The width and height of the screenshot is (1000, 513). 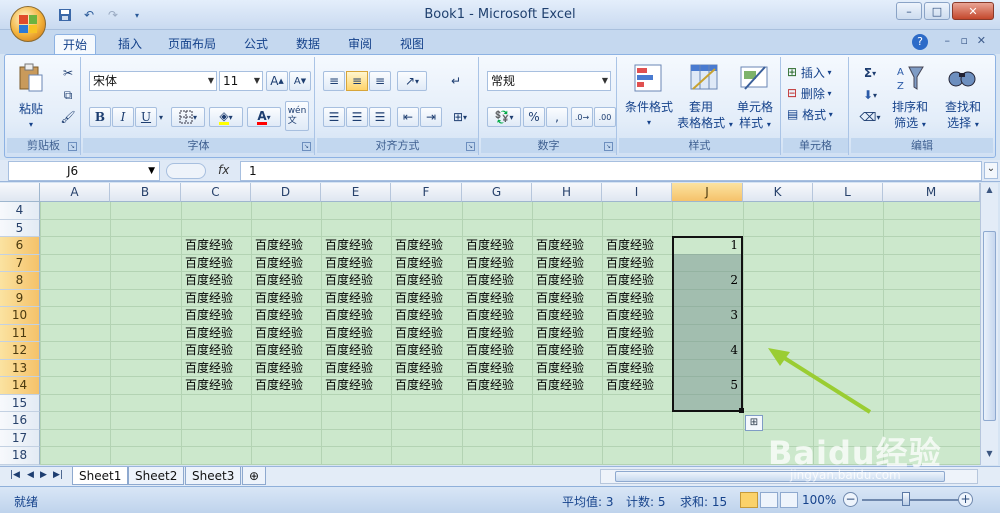 What do you see at coordinates (58, 475) in the screenshot?
I see `last-sheet-icon: ▶|` at bounding box center [58, 475].